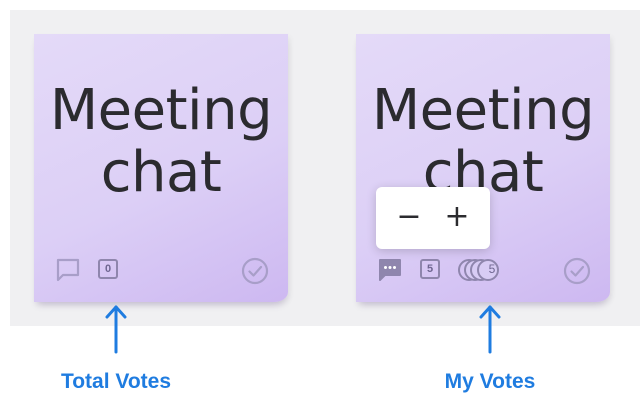 This screenshot has width=640, height=402. What do you see at coordinates (390, 272) in the screenshot?
I see `comment-filled-icon` at bounding box center [390, 272].